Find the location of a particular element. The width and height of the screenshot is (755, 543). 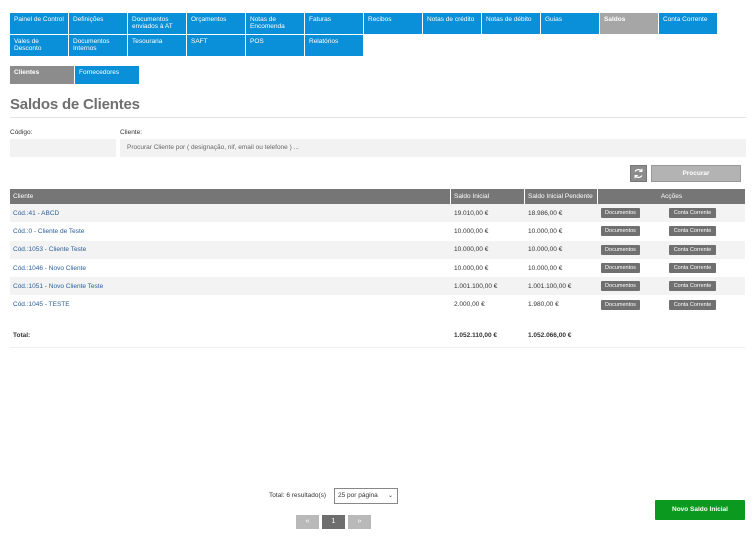

header-cliente: Cliente is located at coordinates (230, 196).